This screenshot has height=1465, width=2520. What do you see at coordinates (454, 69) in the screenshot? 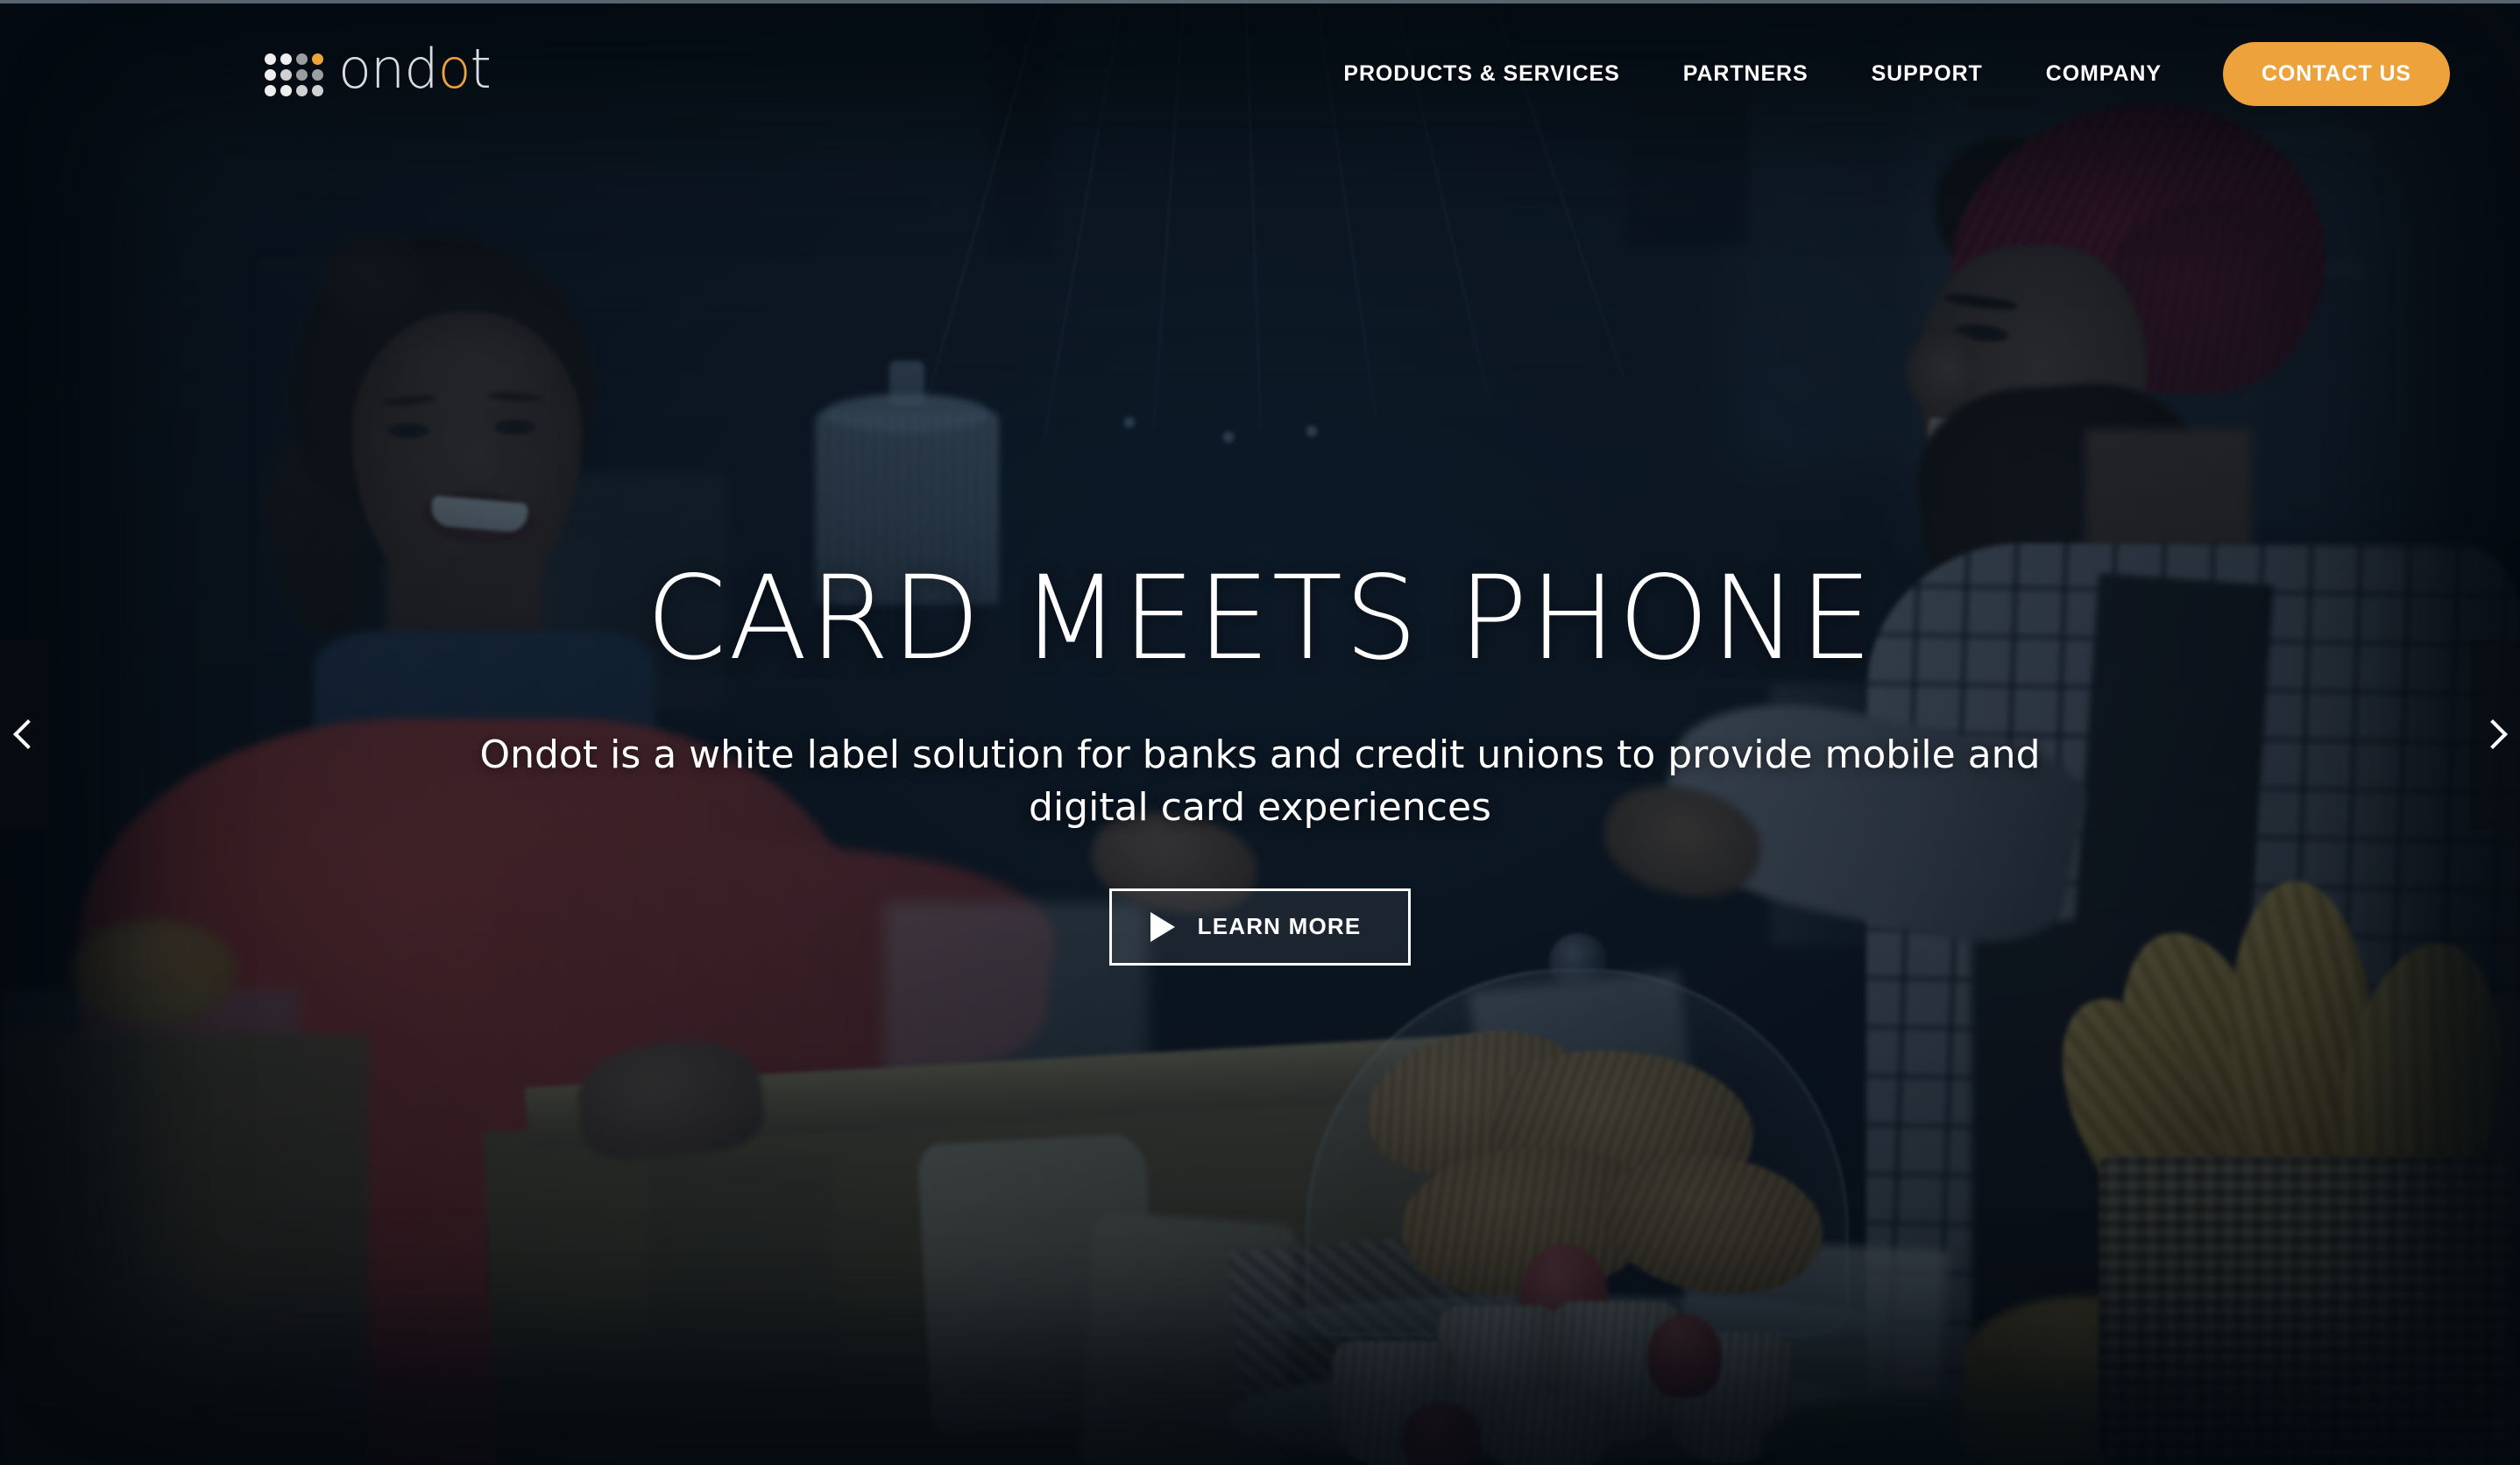
I see `wordmark-accent-o: o` at bounding box center [454, 69].